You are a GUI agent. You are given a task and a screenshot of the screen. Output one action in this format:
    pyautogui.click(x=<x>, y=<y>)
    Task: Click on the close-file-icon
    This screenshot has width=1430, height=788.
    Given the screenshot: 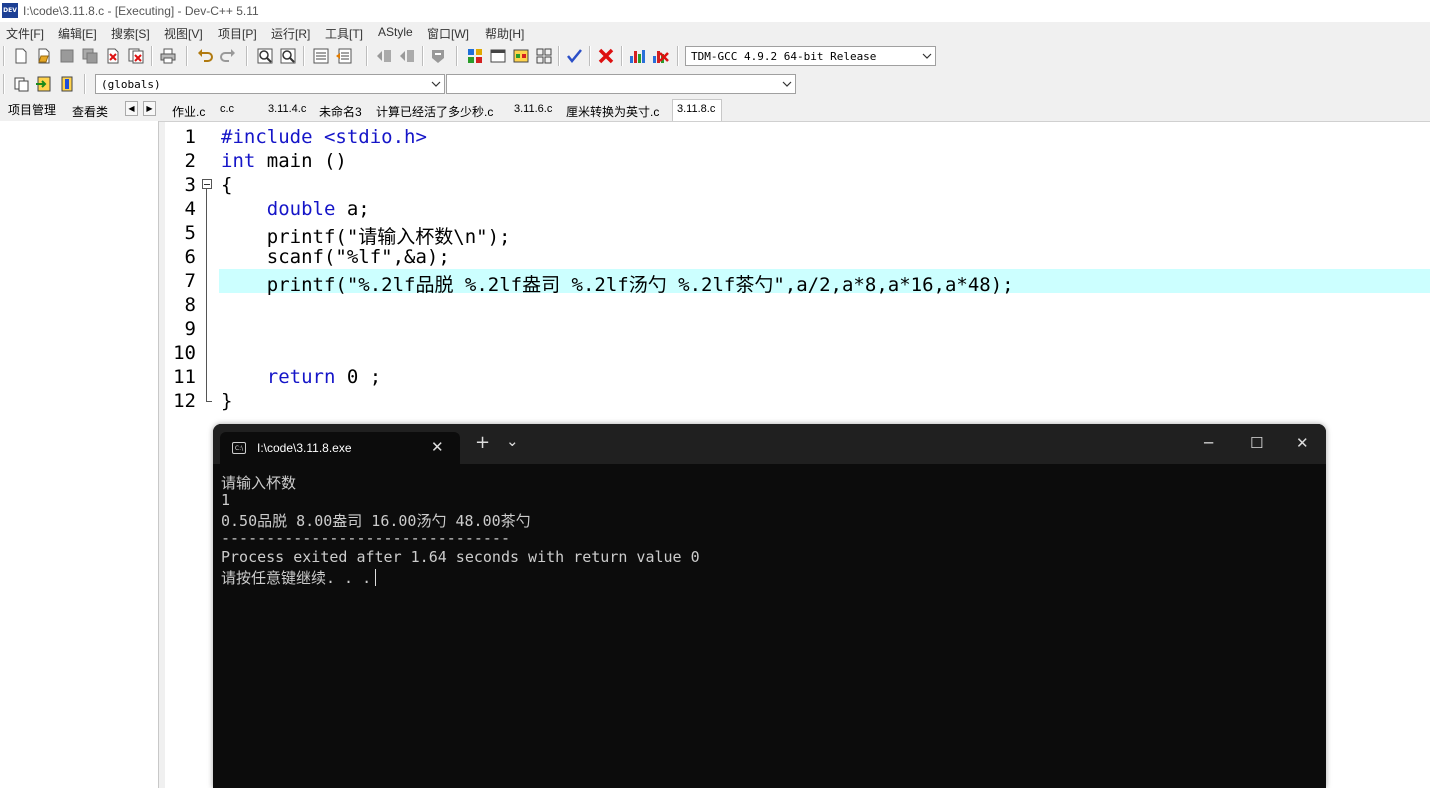 What is the action you would take?
    pyautogui.click(x=113, y=56)
    